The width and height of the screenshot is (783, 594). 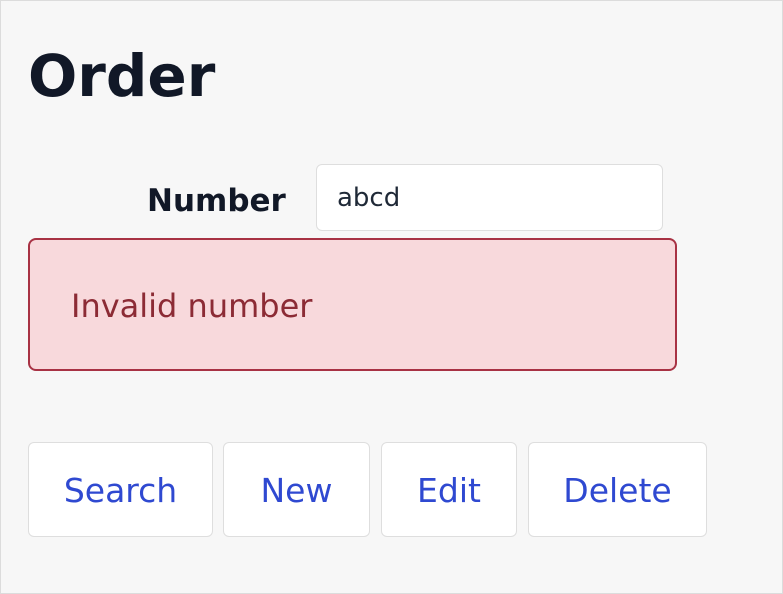 What do you see at coordinates (192, 306) in the screenshot?
I see `error-message: Invalid number` at bounding box center [192, 306].